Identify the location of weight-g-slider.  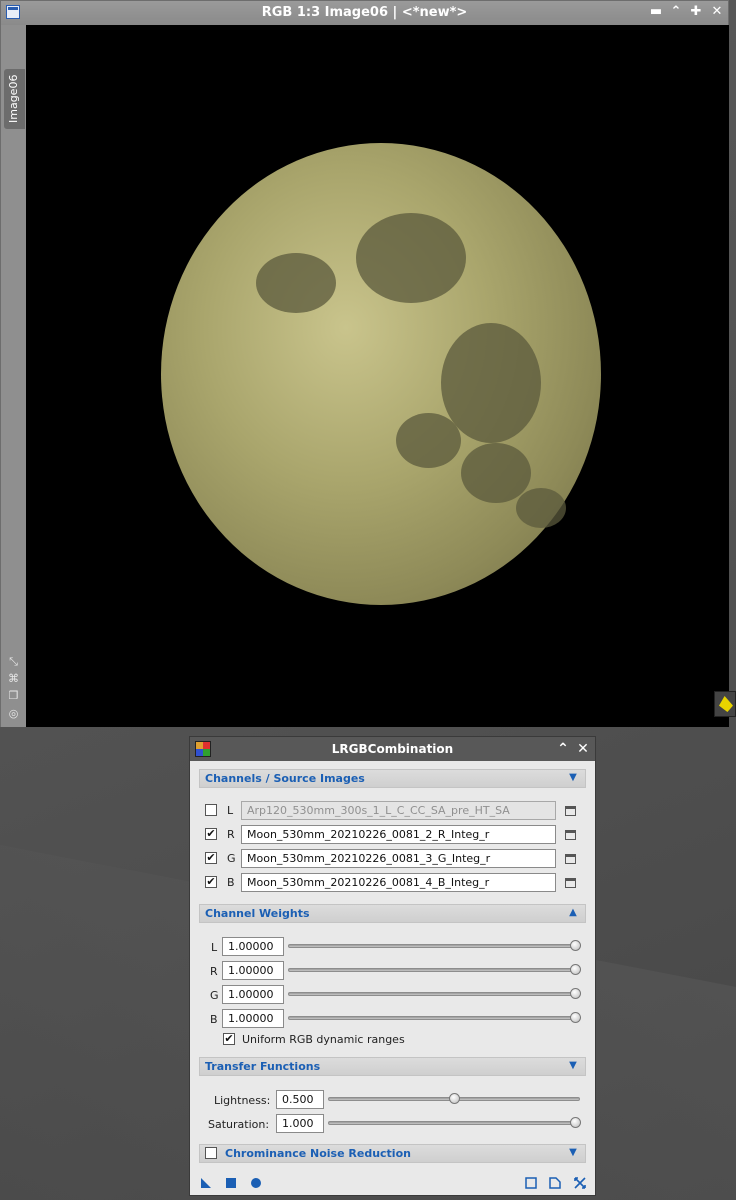
(434, 993).